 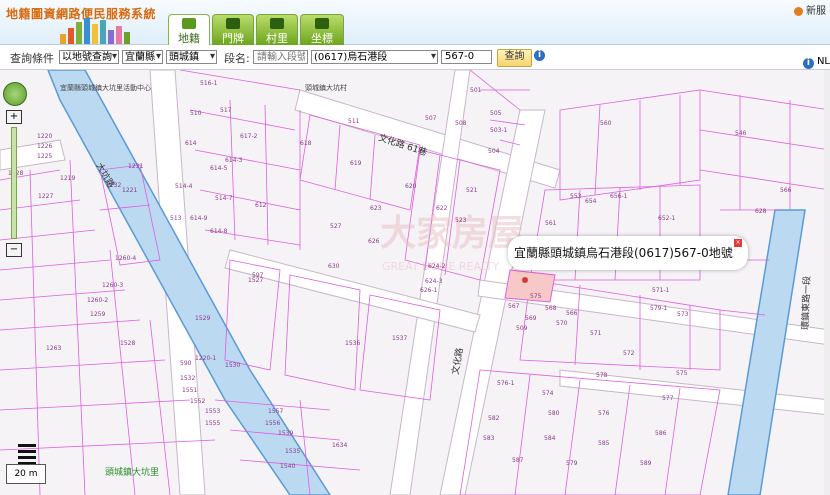 I want to click on header-bar: 地籍圖資網路便民服務系統 地籍 門牌 村里 坐標 新服, so click(x=415, y=22).